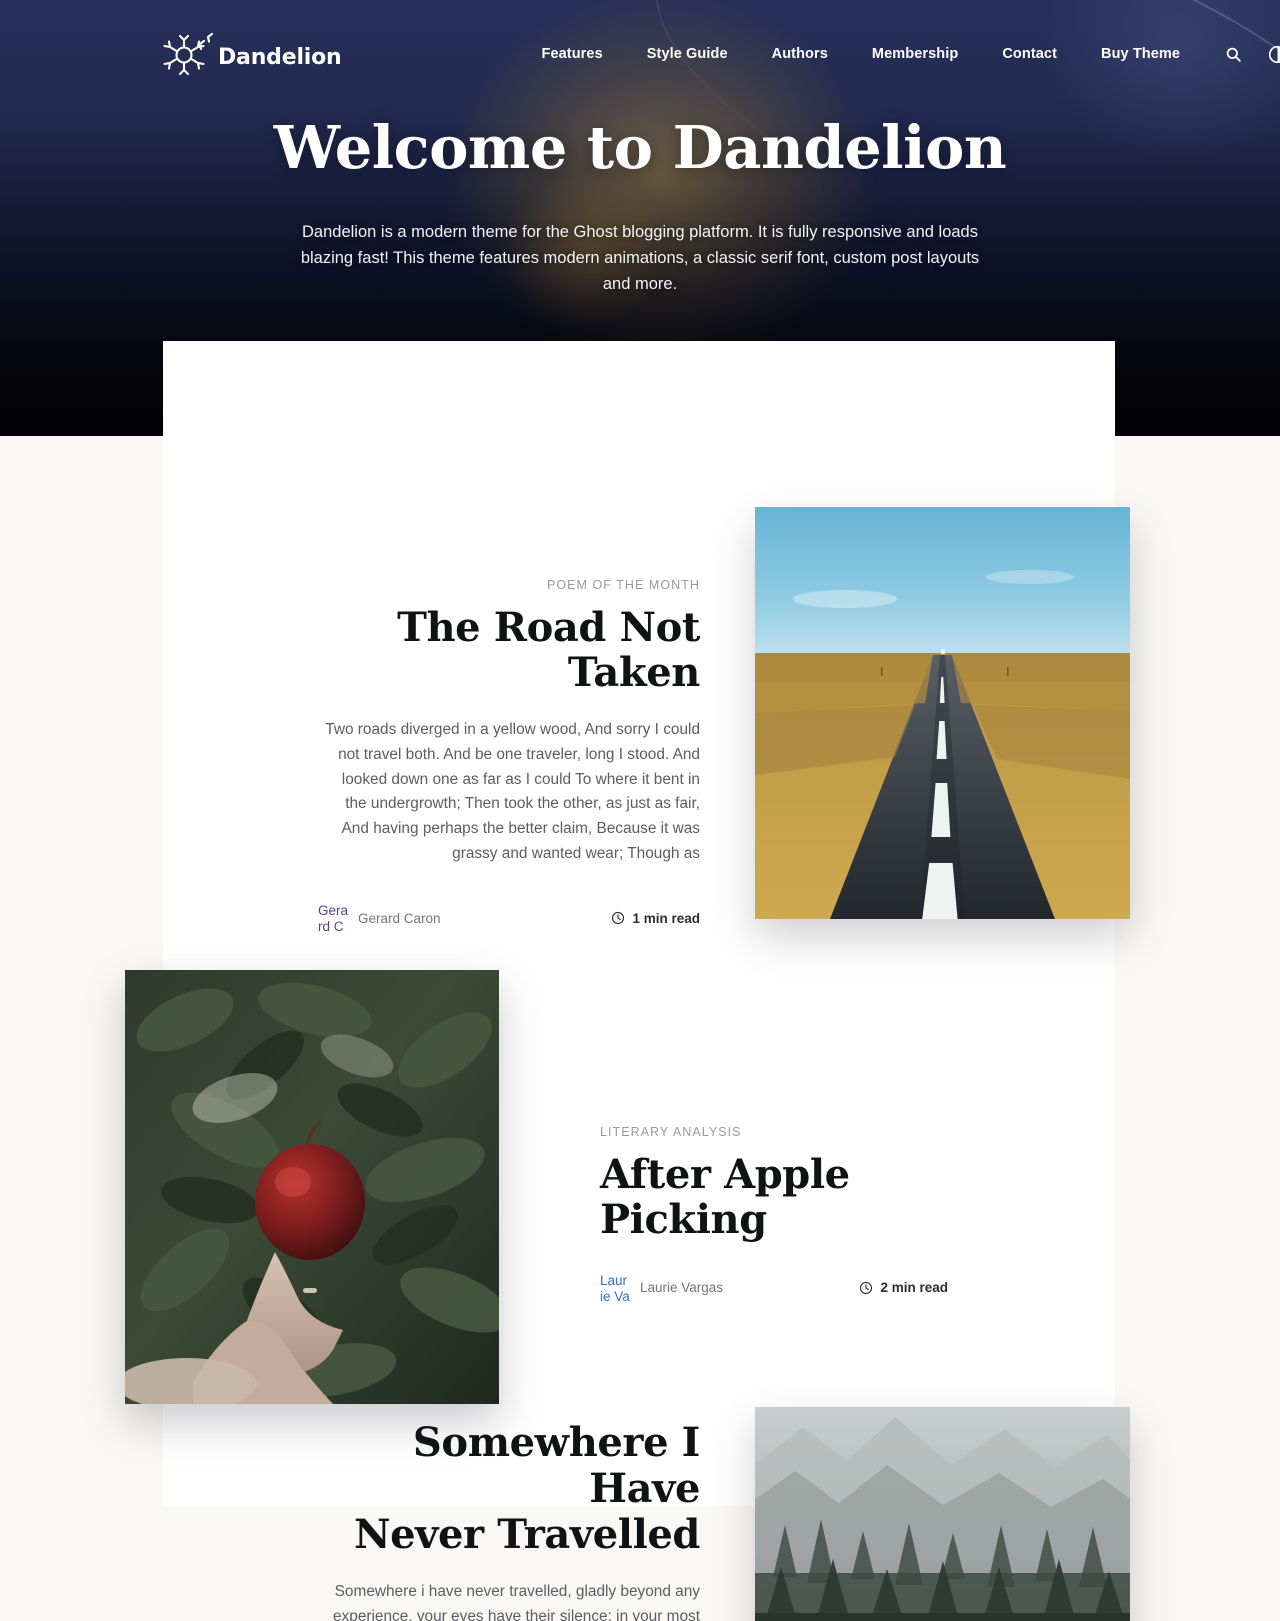 The width and height of the screenshot is (1280, 1621). What do you see at coordinates (280, 57) in the screenshot?
I see `site-brand-name: Dandelion` at bounding box center [280, 57].